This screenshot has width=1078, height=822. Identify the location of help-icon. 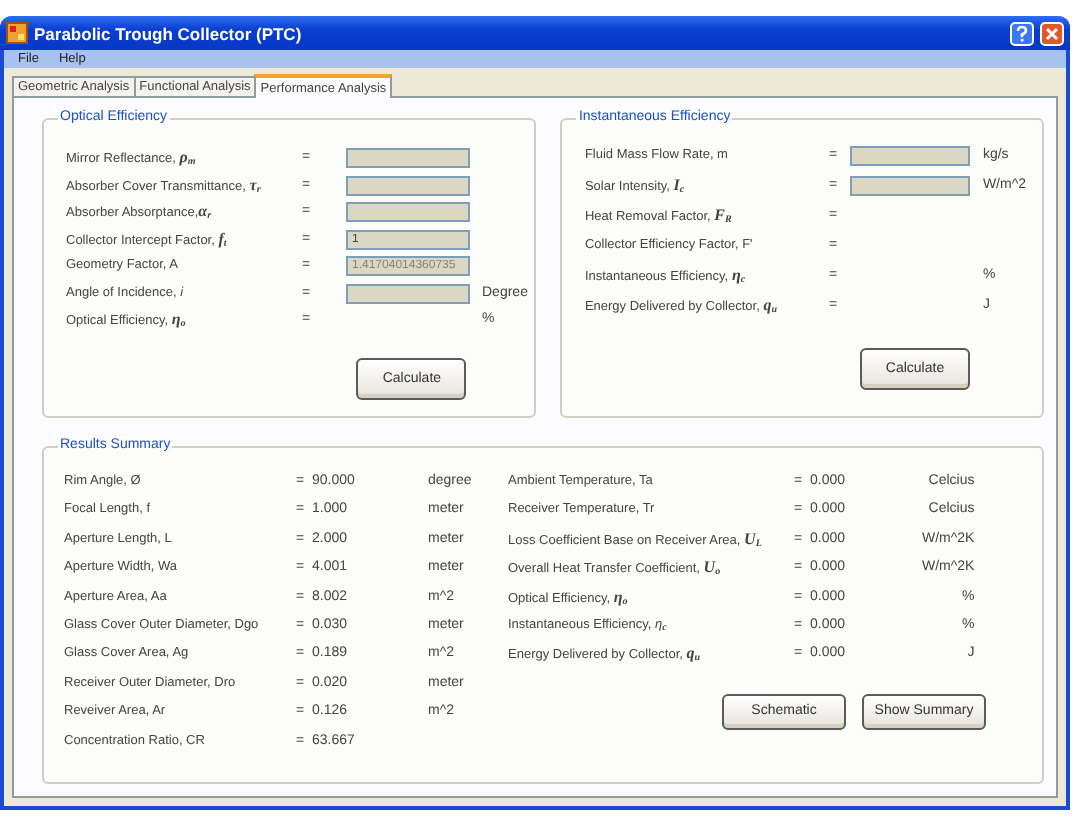
(1022, 33).